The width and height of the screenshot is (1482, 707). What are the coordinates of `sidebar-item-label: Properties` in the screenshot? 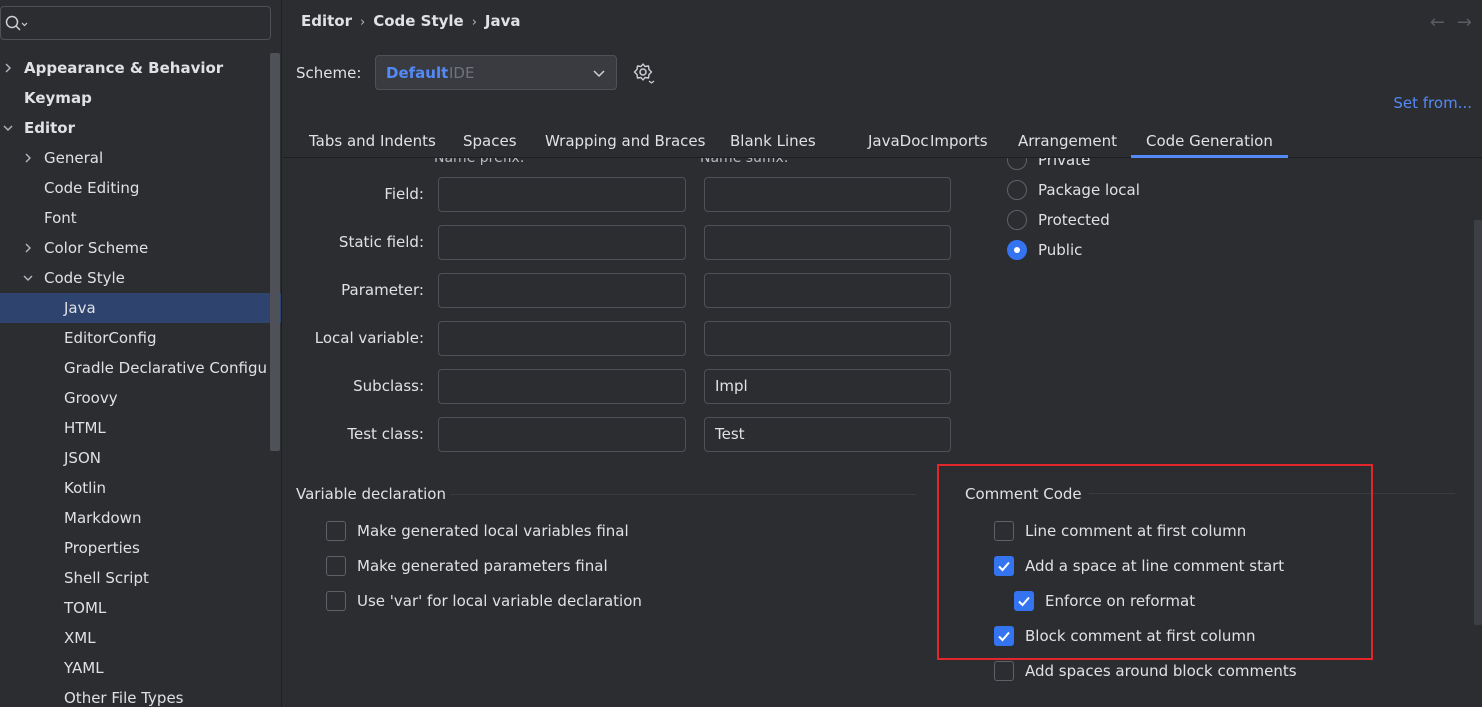 It's located at (102, 548).